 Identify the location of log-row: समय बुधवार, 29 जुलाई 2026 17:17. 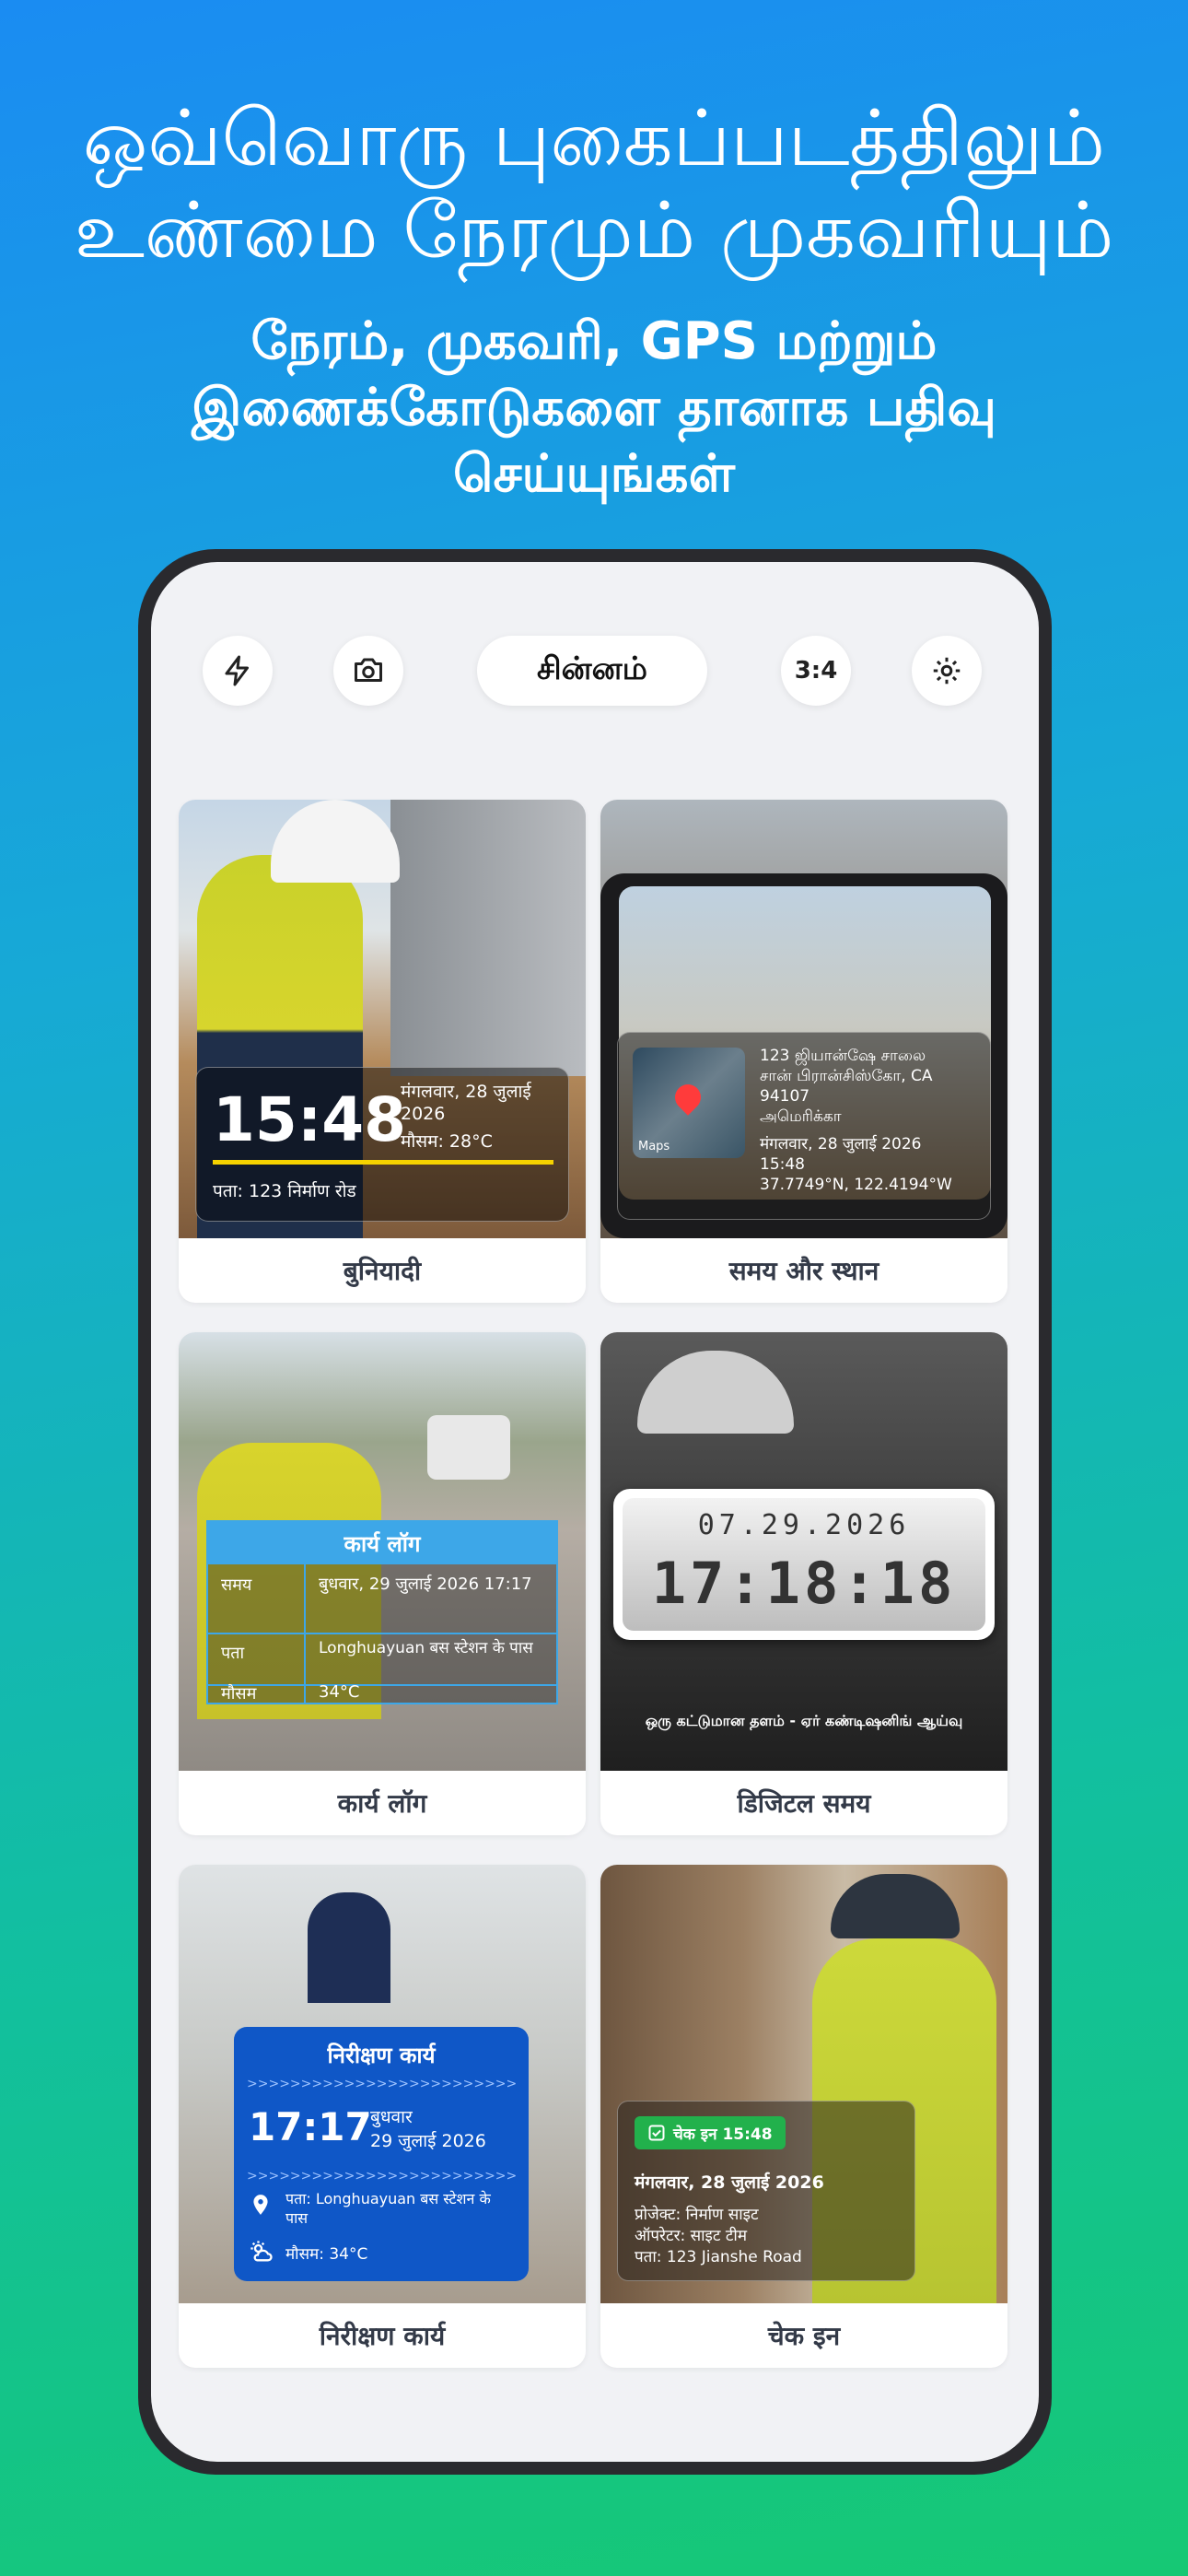
(382, 1599).